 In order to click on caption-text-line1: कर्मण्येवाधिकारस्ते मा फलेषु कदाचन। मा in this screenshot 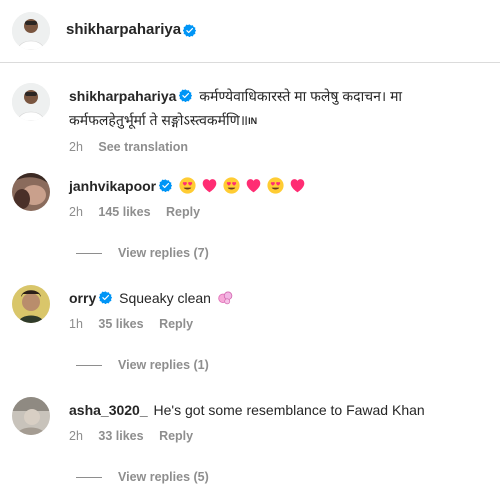, I will do `click(301, 96)`.